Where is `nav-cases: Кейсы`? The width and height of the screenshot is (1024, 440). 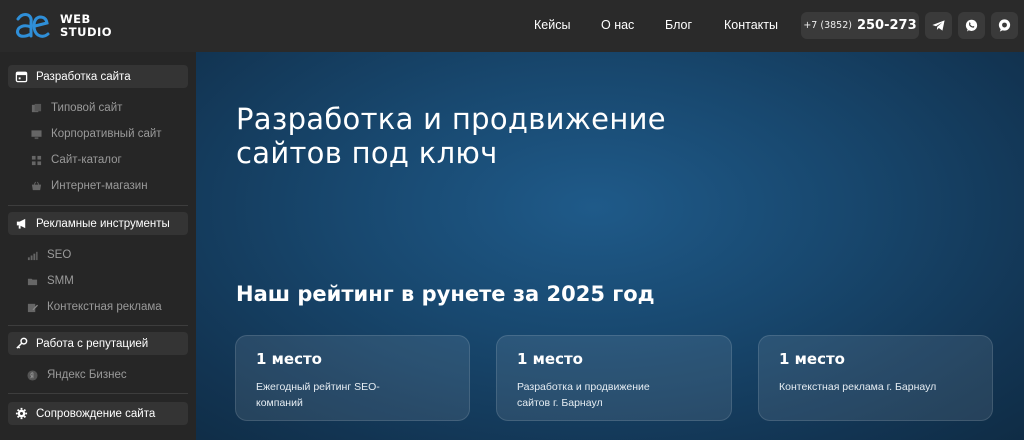
nav-cases: Кейсы is located at coordinates (552, 25).